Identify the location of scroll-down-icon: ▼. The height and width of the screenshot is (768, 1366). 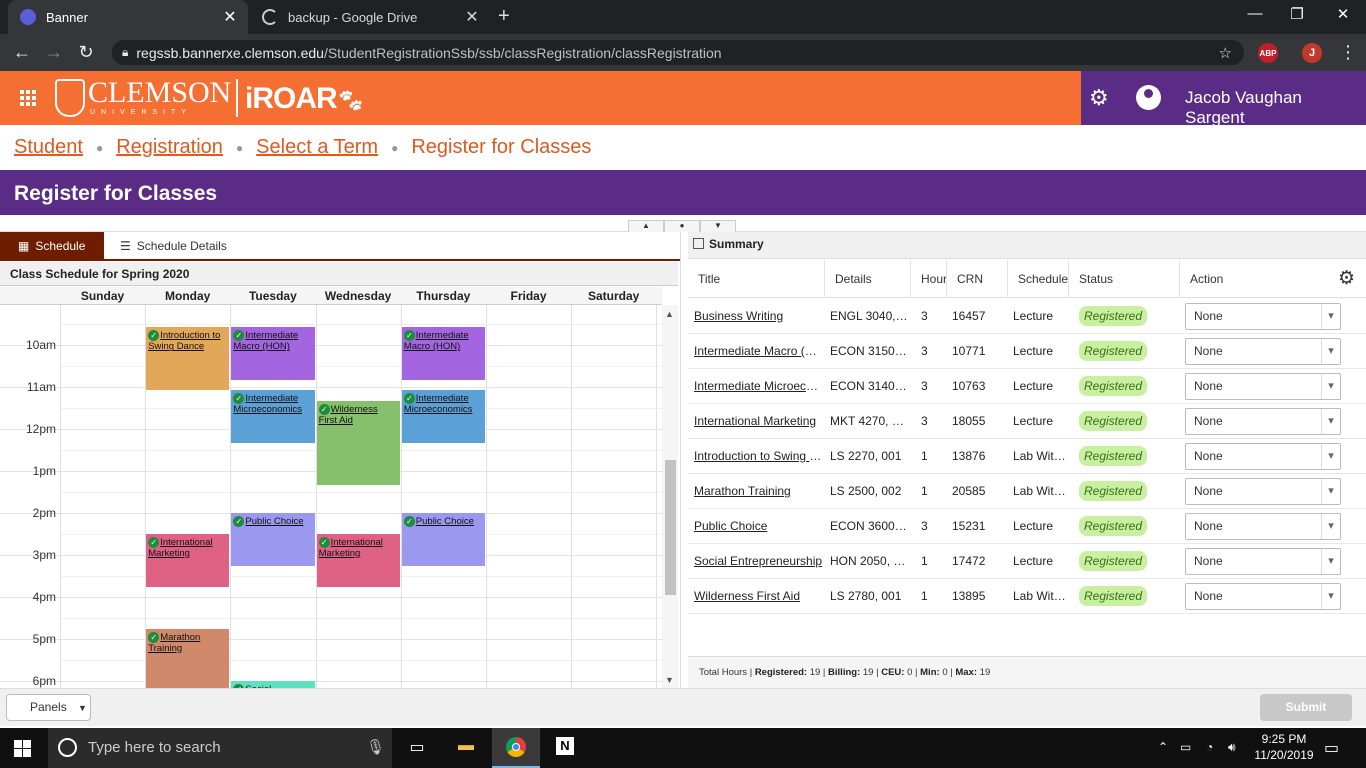
(669, 680).